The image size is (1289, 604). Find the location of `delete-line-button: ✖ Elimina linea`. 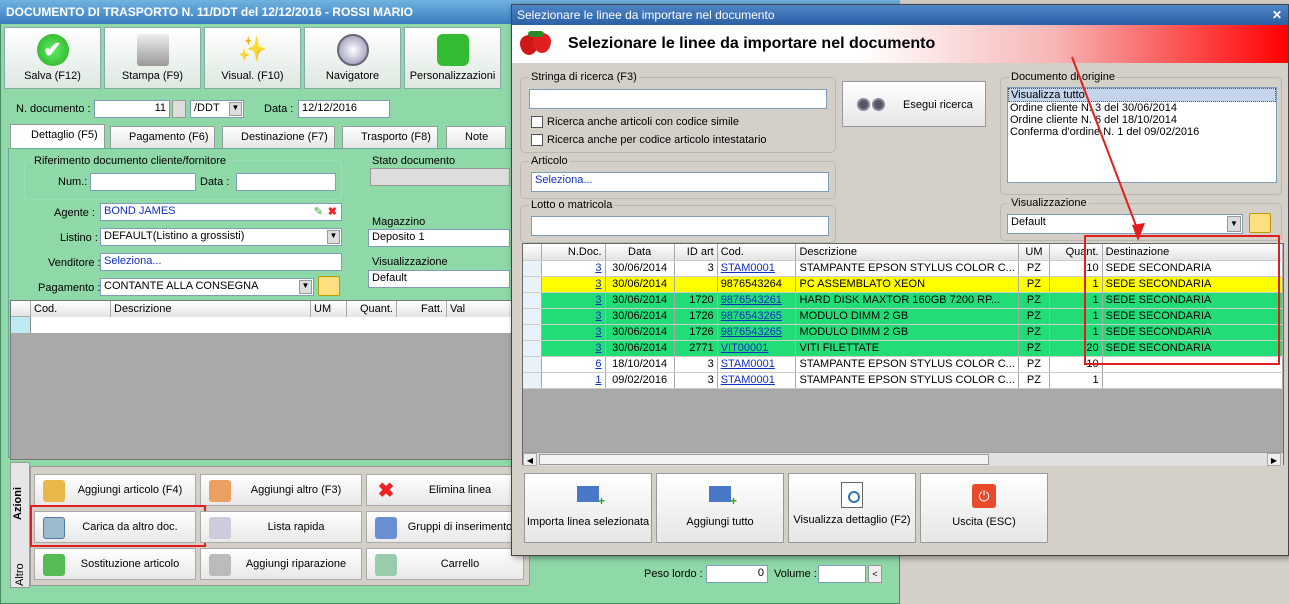

delete-line-button: ✖ Elimina linea is located at coordinates (445, 490).